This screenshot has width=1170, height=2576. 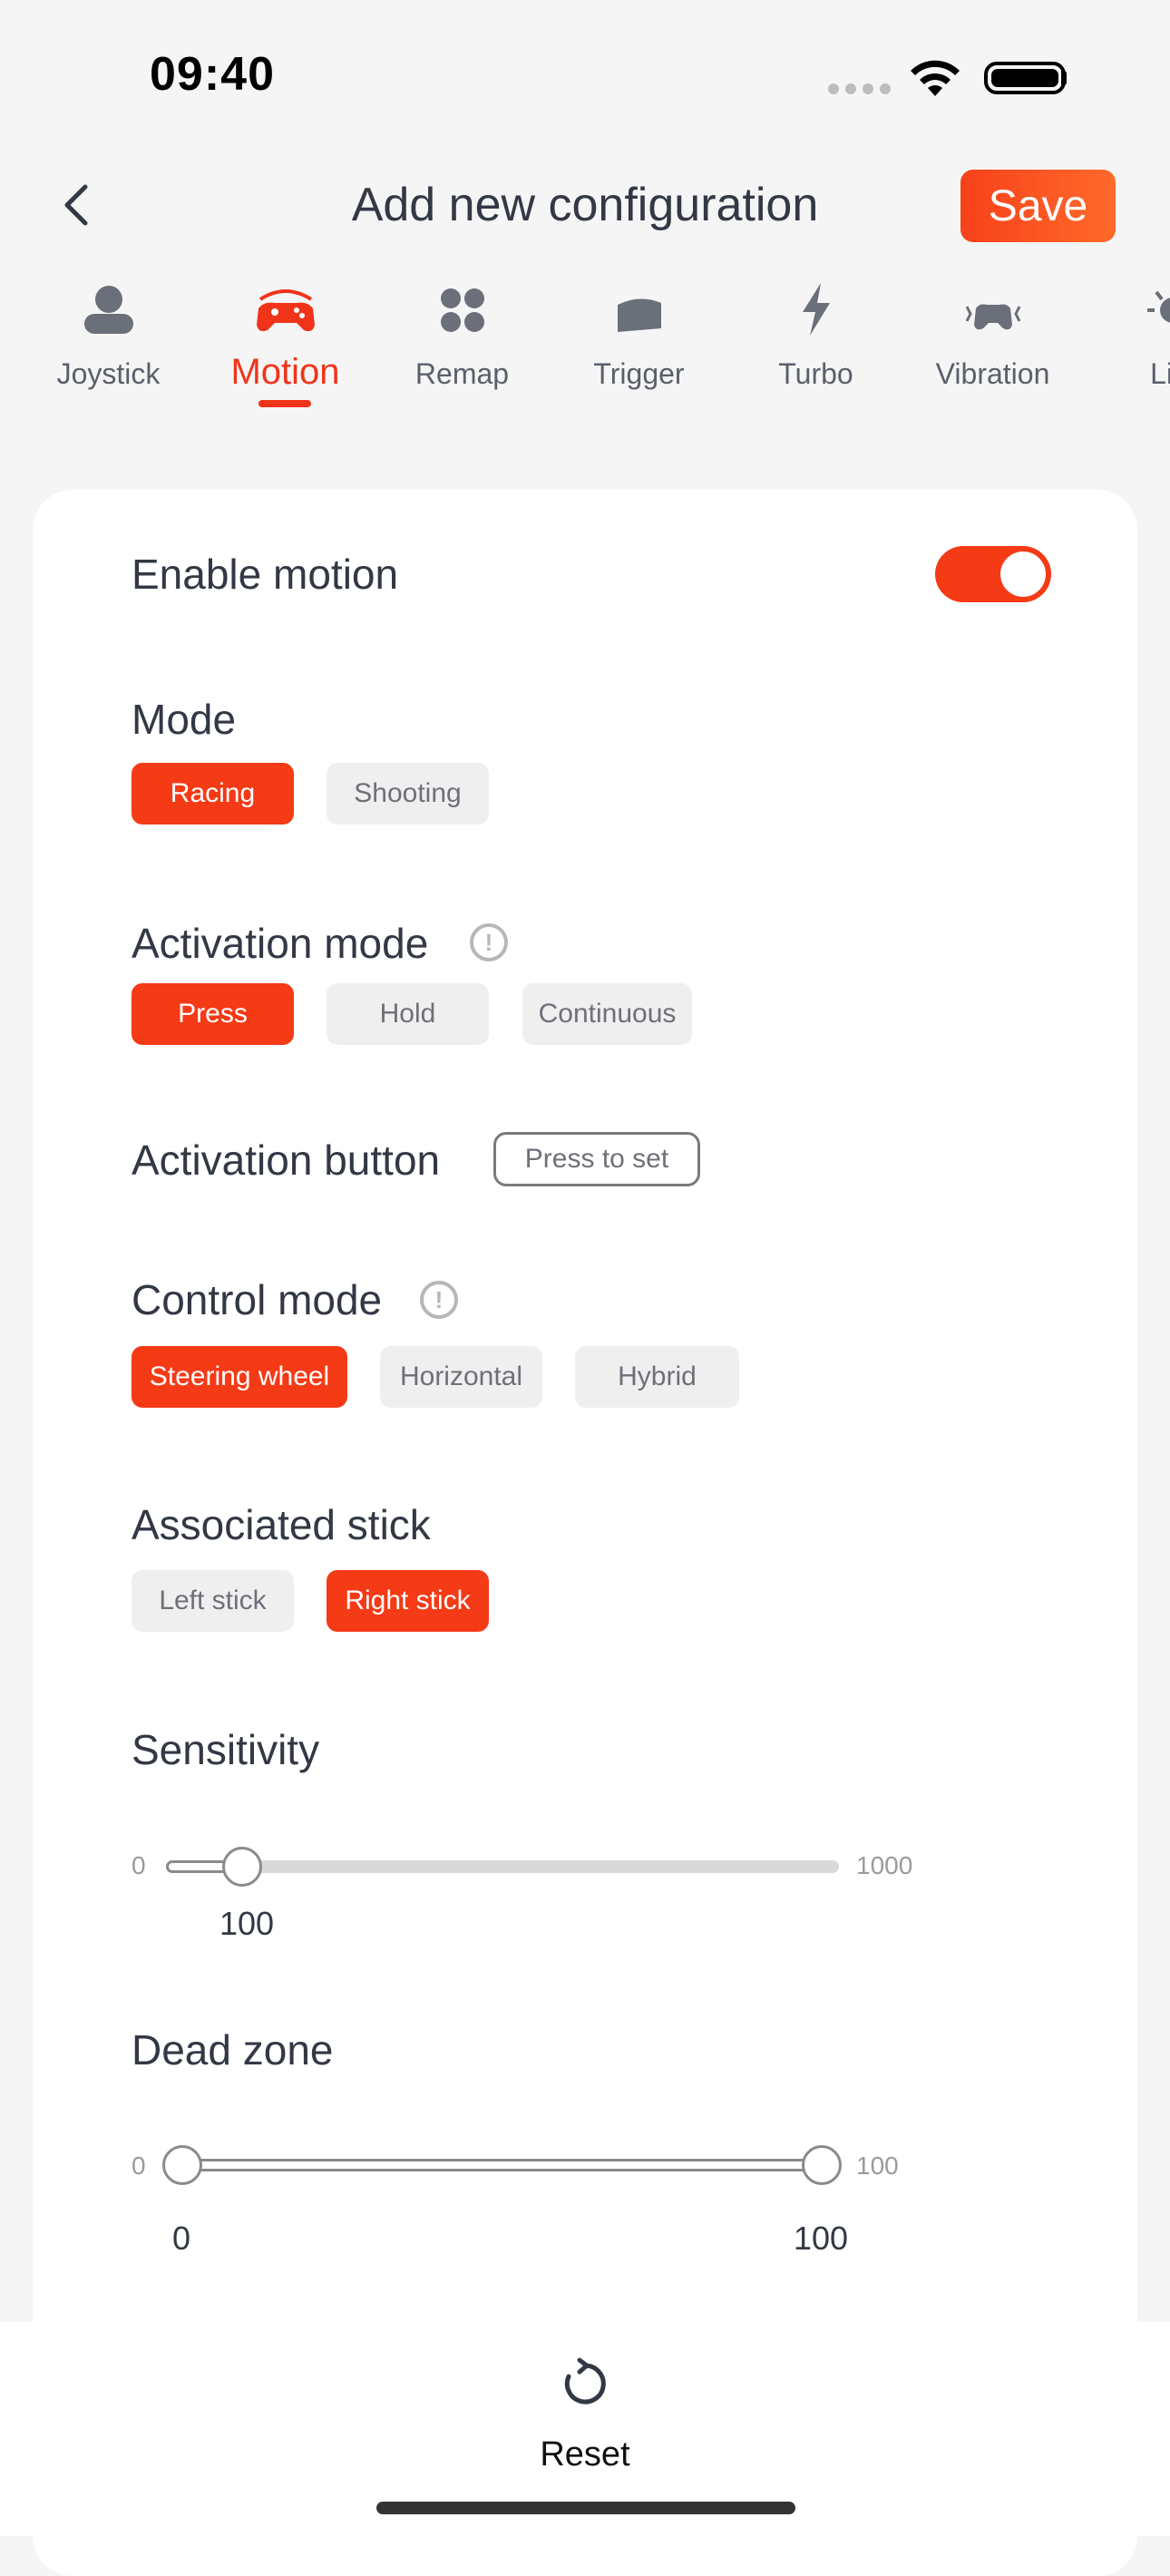 What do you see at coordinates (884, 1865) in the screenshot?
I see `sensitivity-max-label: 1000` at bounding box center [884, 1865].